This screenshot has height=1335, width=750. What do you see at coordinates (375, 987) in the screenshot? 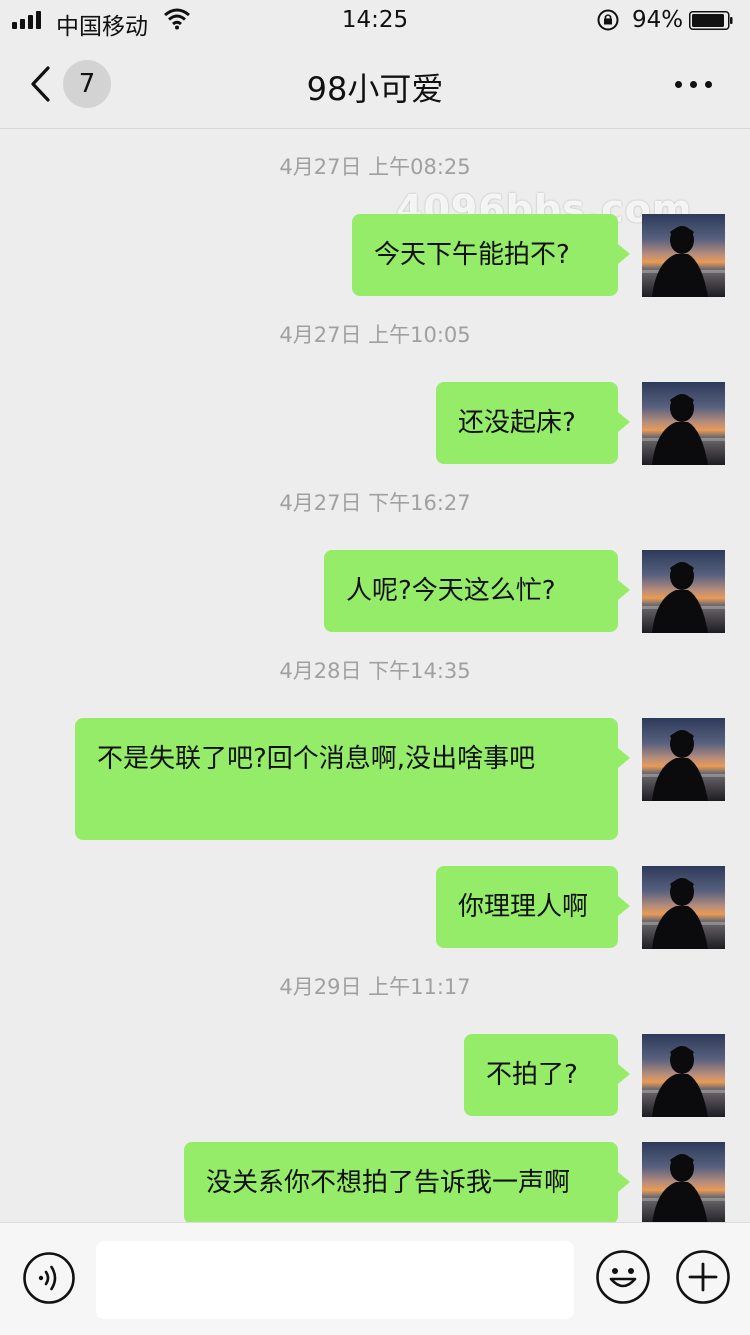
I see `message-timestamp: 4月29日 上午11:17` at bounding box center [375, 987].